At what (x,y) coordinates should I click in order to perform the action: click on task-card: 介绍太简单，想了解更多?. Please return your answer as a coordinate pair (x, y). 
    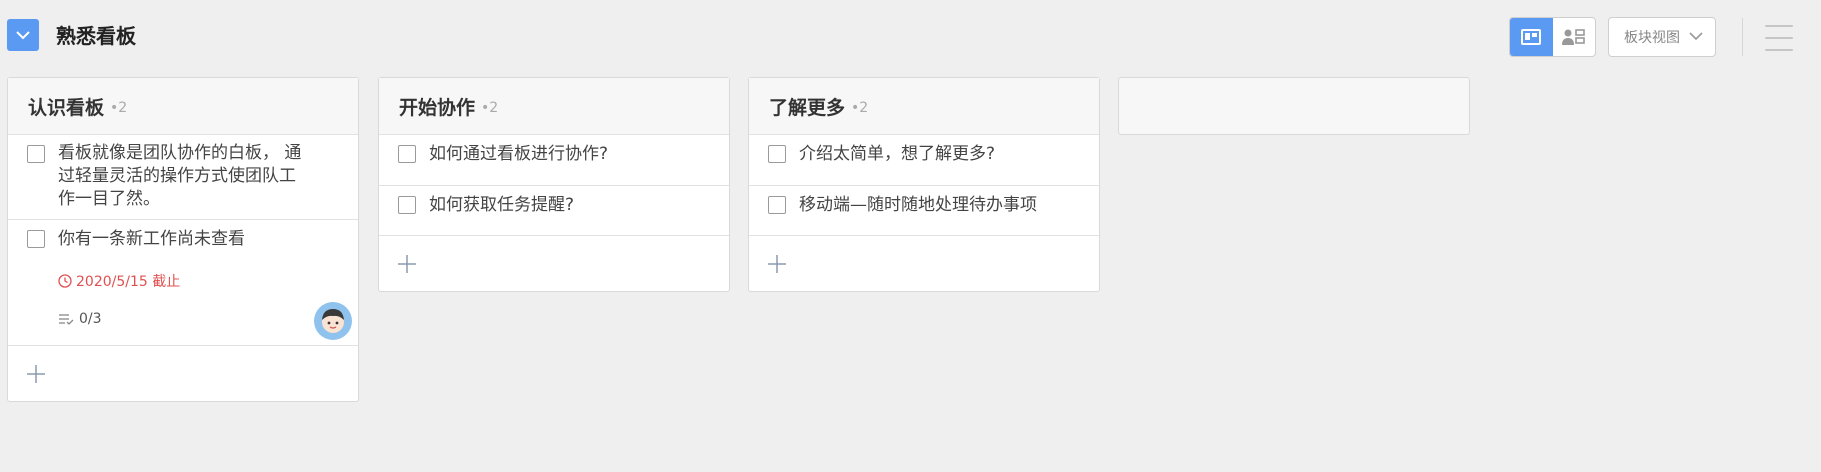
    Looking at the image, I should click on (924, 160).